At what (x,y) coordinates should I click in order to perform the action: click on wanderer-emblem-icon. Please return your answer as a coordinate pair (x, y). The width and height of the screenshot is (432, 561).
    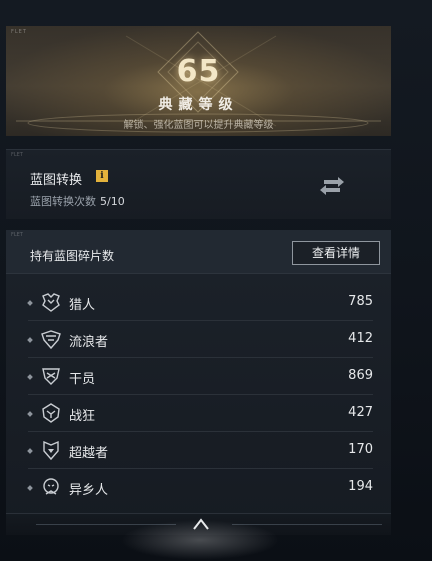
    Looking at the image, I should click on (51, 340).